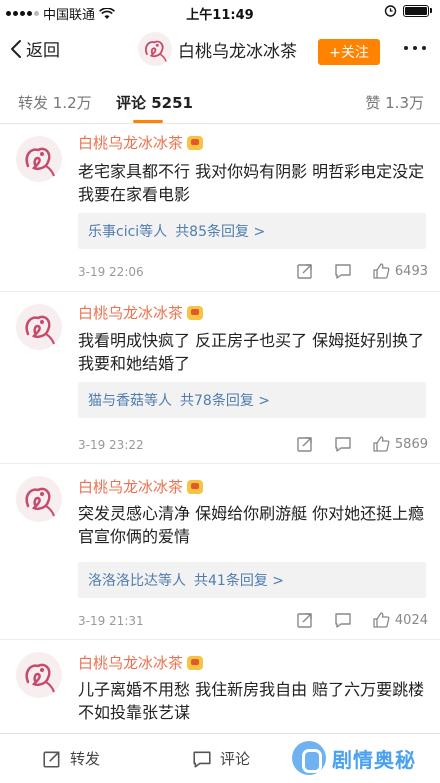 Image resolution: width=440 pixels, height=783 pixels. What do you see at coordinates (137, 581) in the screenshot?
I see `reply-users: 洛洛洛比达等人` at bounding box center [137, 581].